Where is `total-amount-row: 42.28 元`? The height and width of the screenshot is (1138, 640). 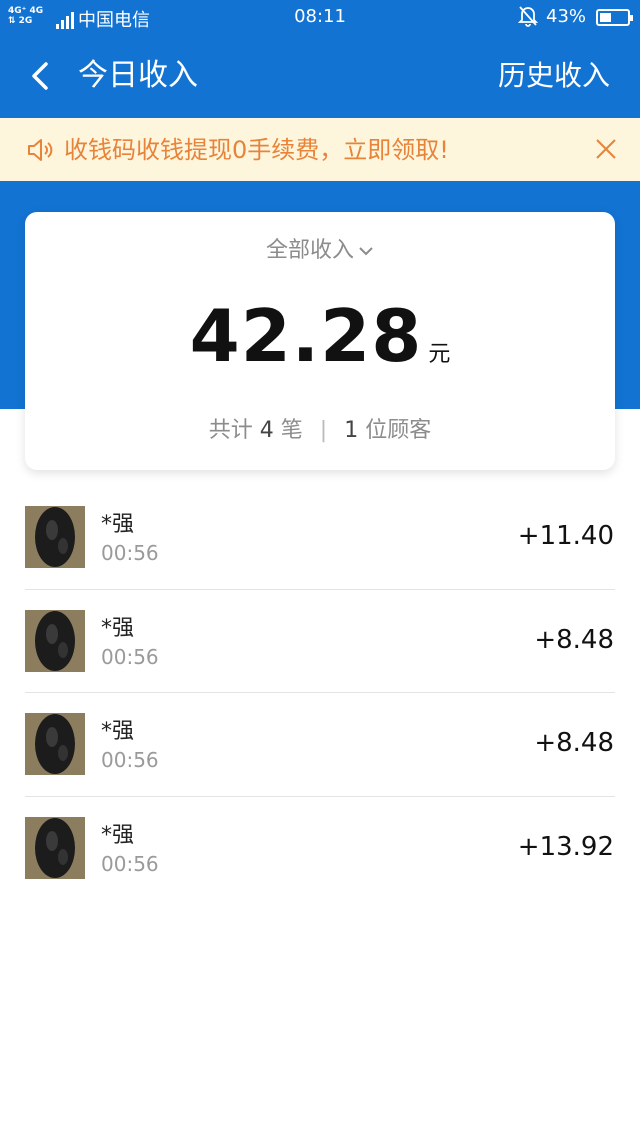
total-amount-row: 42.28 元 is located at coordinates (320, 336).